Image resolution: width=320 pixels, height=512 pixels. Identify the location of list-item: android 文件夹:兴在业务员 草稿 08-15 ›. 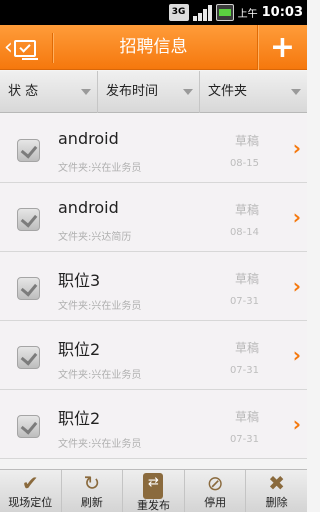
(153, 148).